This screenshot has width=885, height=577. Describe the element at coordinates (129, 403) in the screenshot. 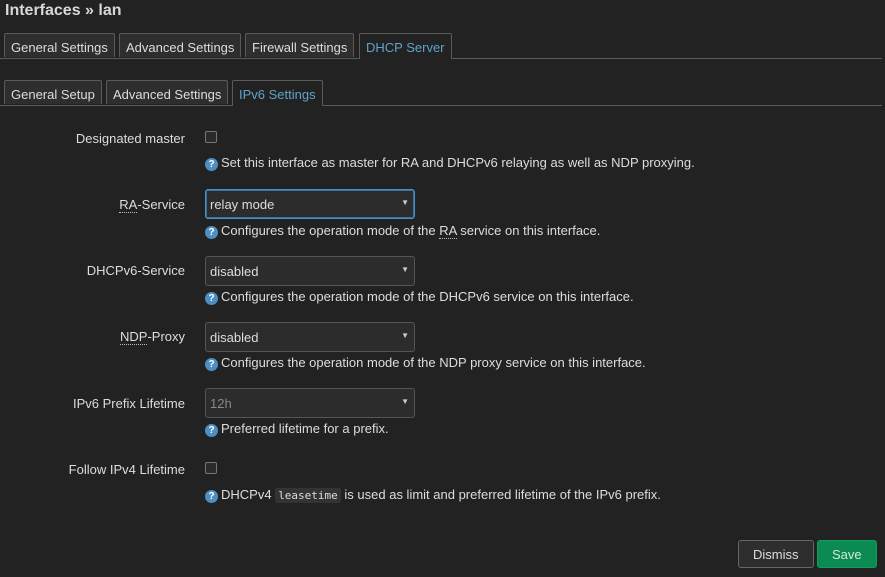

I see `ipv6-prefix-lifetime-label: IPv6 Prefix Lifetime` at that location.